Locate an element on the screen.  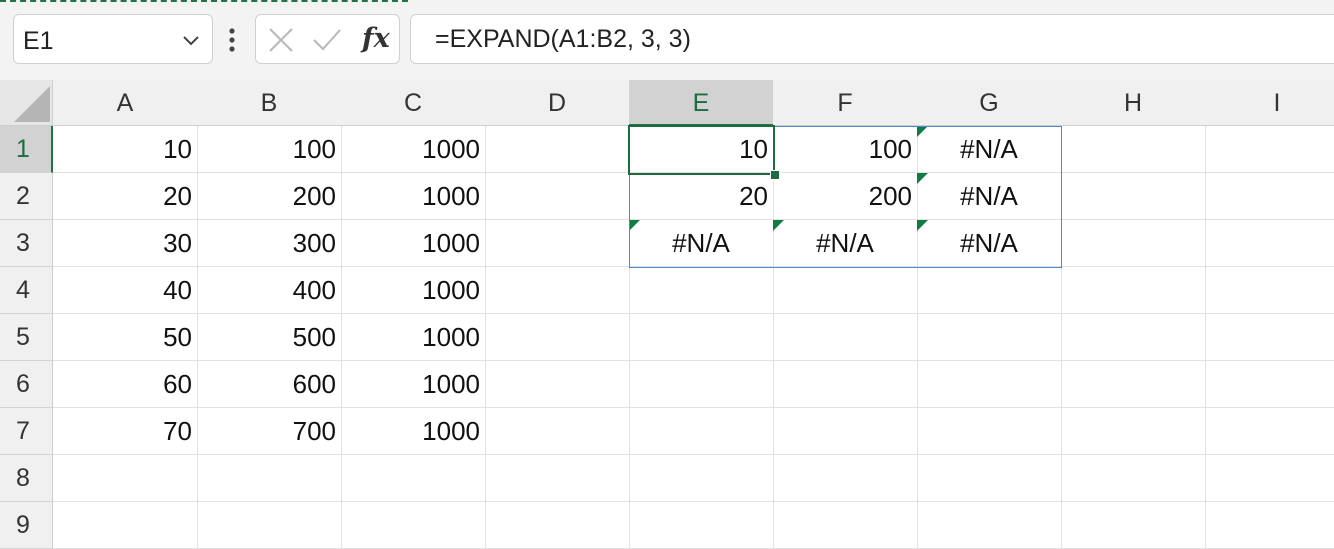
row-header-2: 2 is located at coordinates (26, 196).